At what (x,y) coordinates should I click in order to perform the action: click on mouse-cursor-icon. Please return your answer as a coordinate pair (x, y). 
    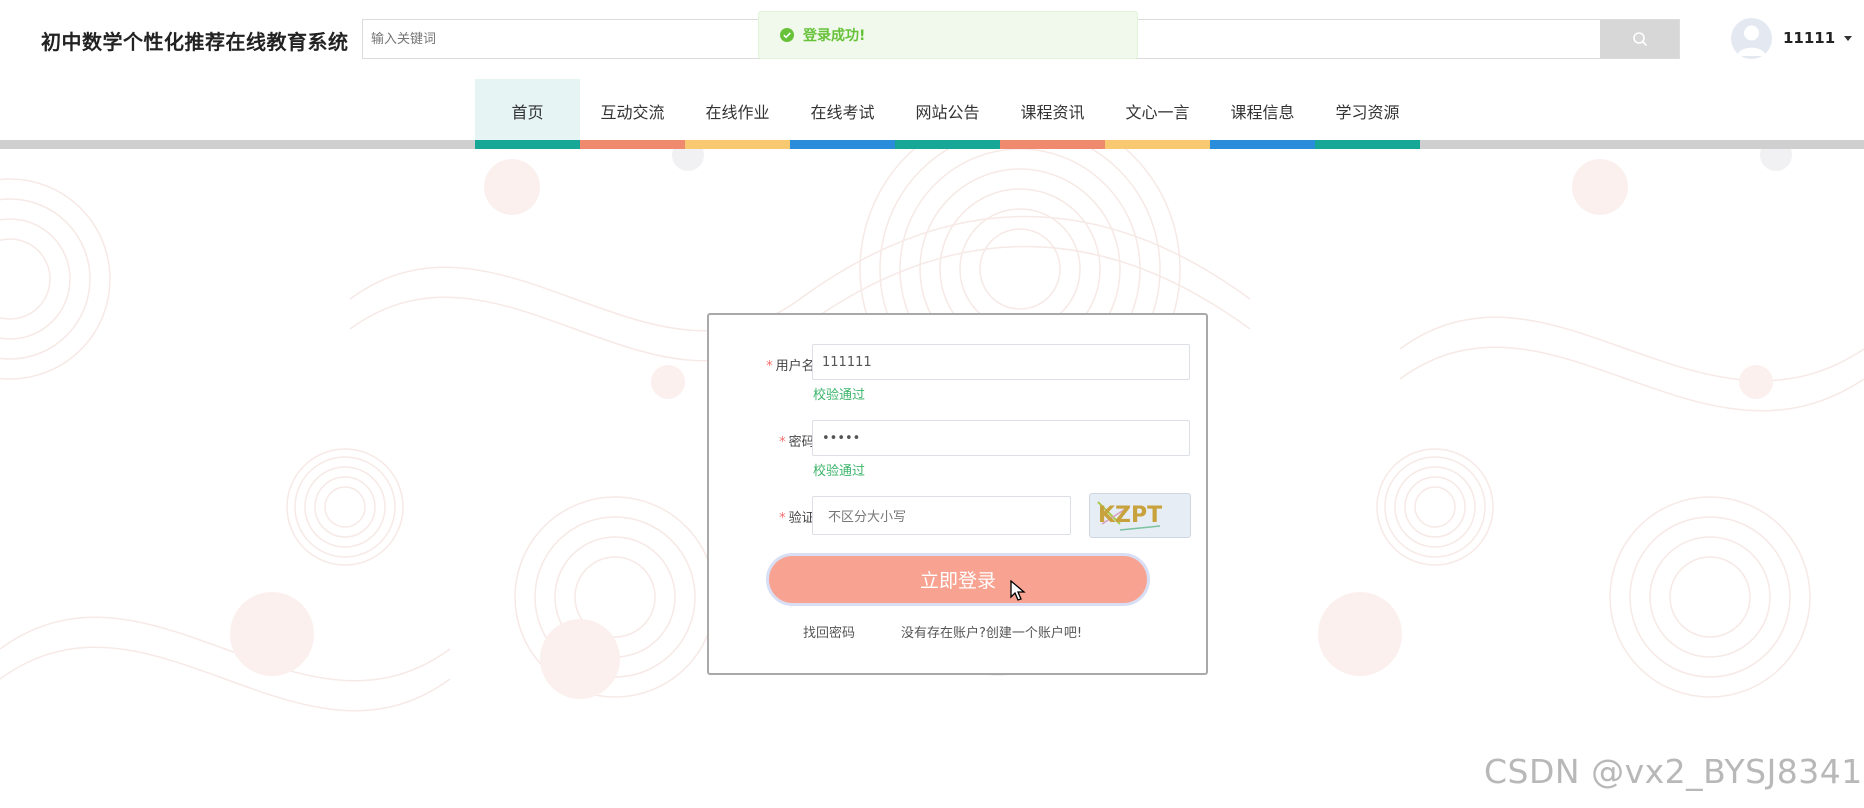
    Looking at the image, I should click on (1018, 590).